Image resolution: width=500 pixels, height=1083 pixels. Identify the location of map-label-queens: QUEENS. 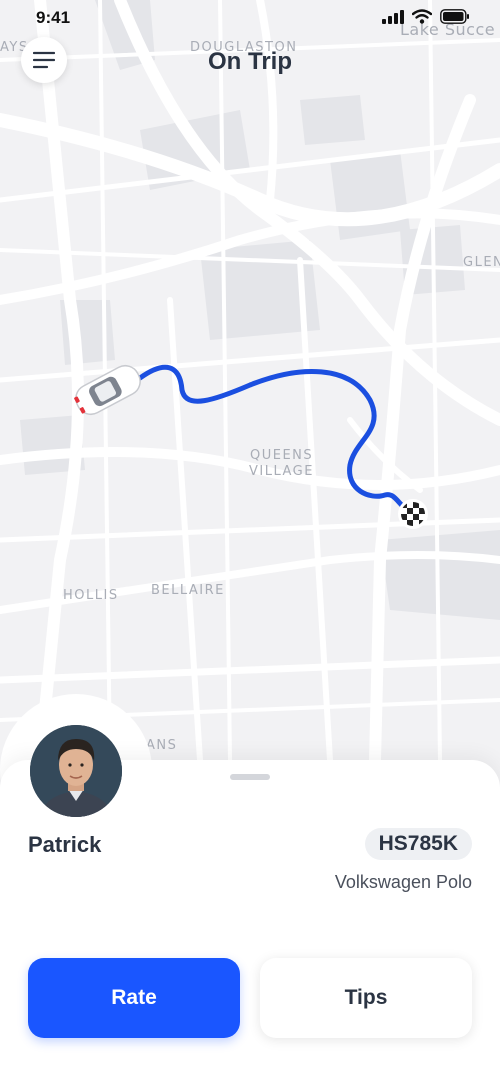
(282, 455).